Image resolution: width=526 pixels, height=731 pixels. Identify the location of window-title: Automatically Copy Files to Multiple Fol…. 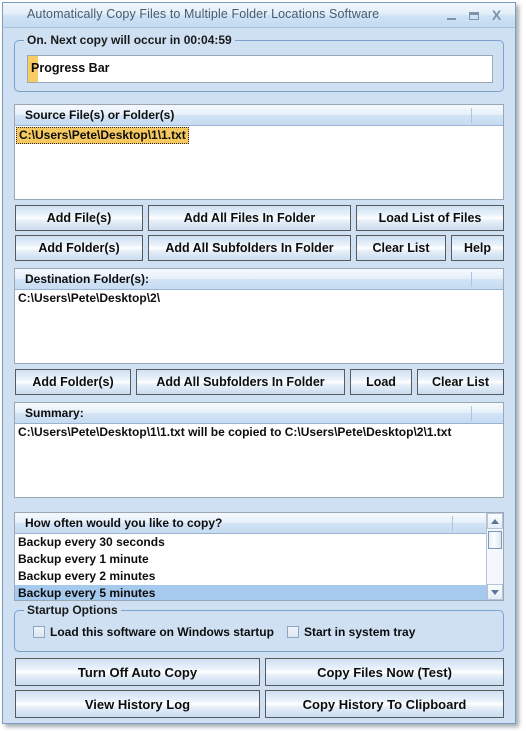
(203, 14).